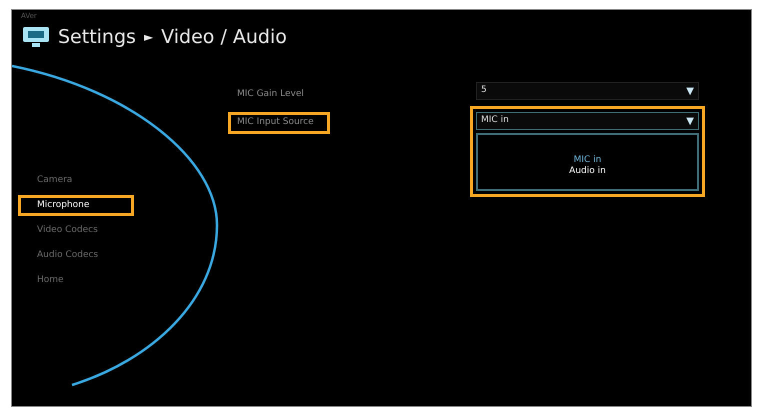  I want to click on sidebar-item: Audio Codecs, so click(76, 255).